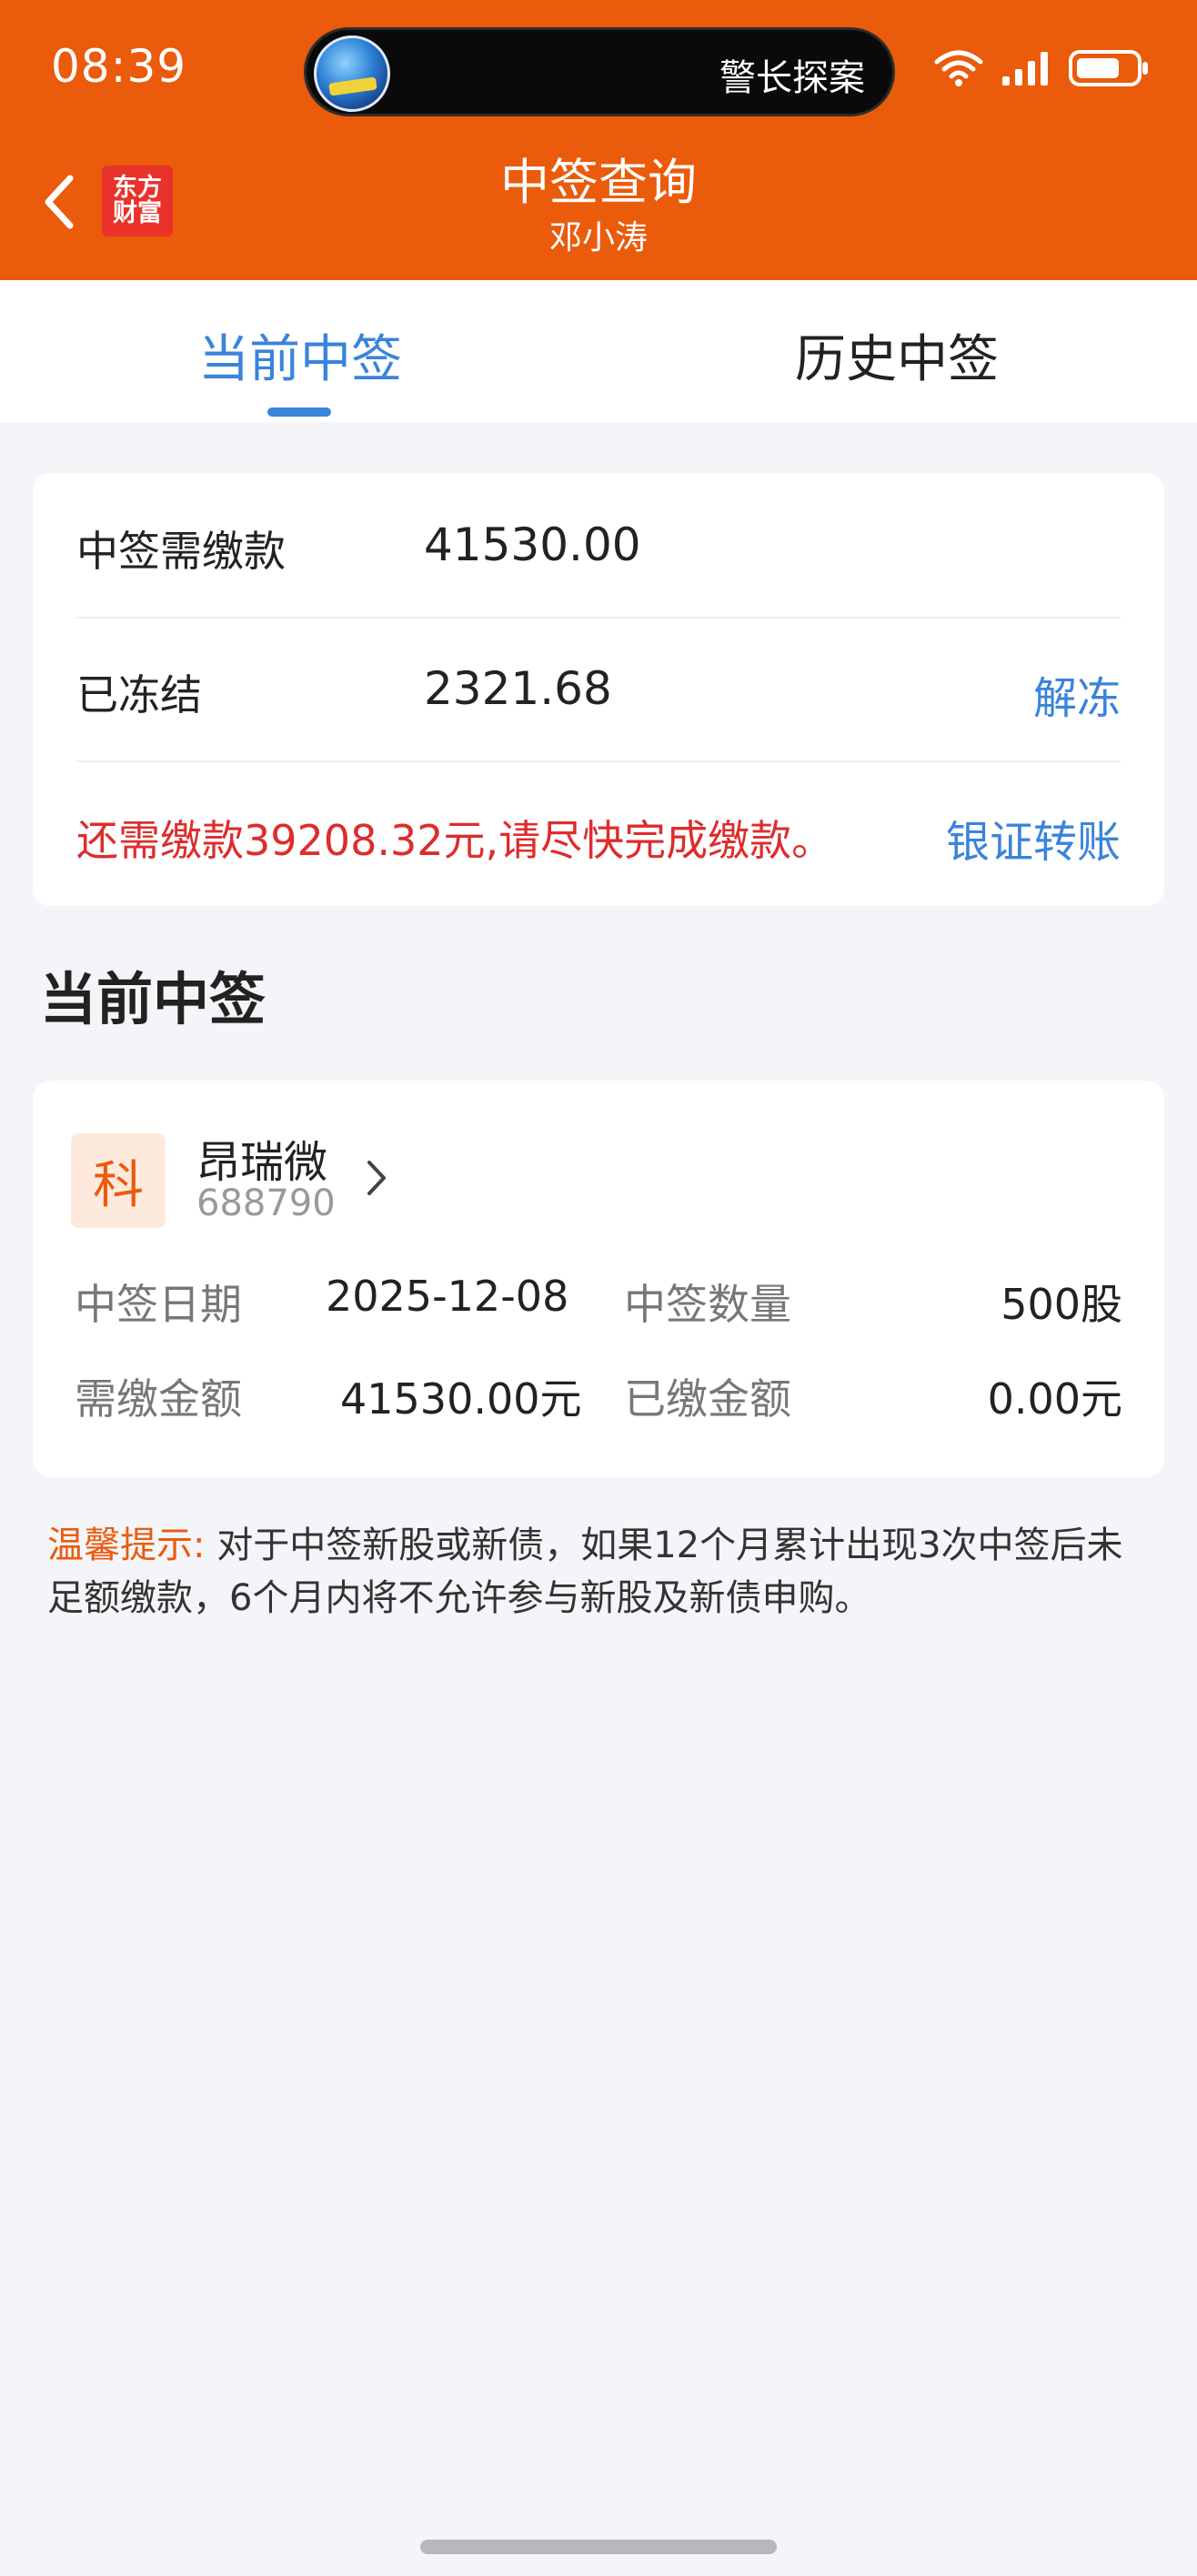  I want to click on home-indicator, so click(598, 2547).